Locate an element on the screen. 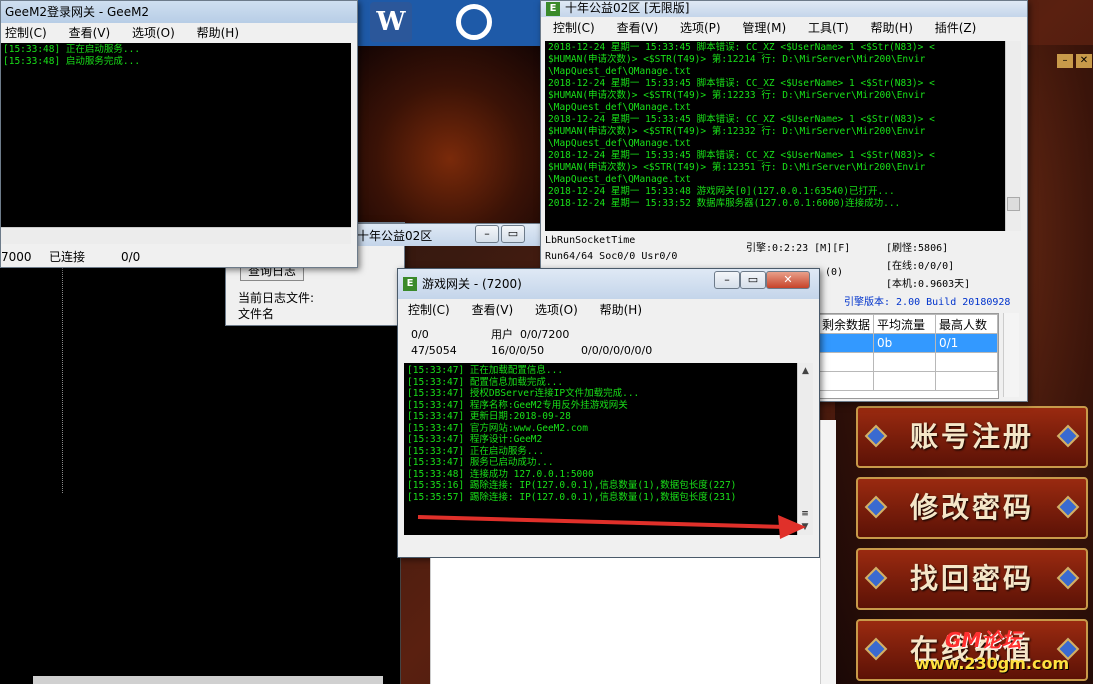 The width and height of the screenshot is (1093, 684). m2-socket-time: LbRunSocketTime is located at coordinates (590, 240).